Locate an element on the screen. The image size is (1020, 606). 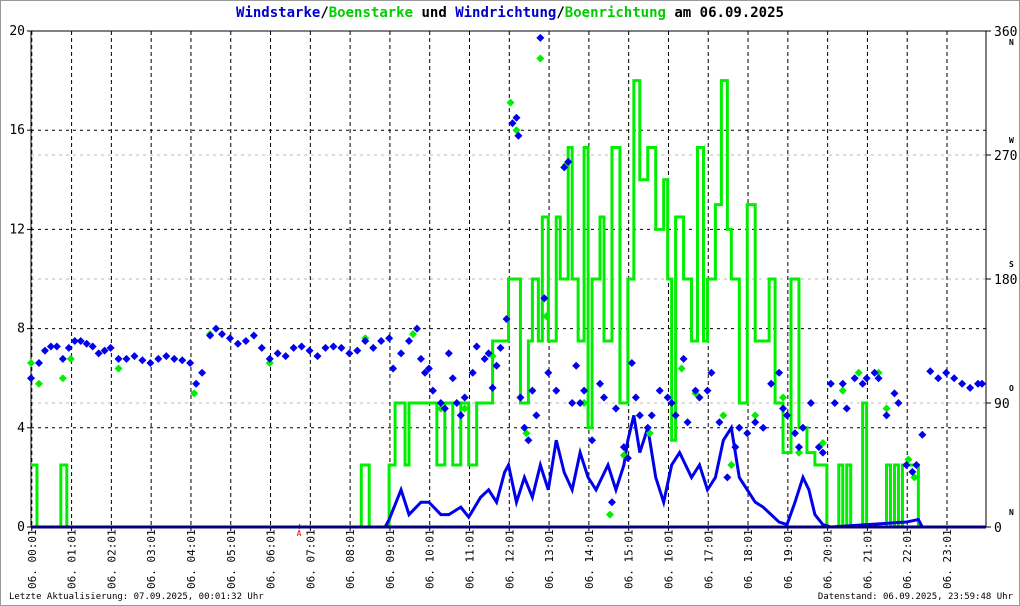
y-left-tick-label: 20 is located at coordinates (17, 31).